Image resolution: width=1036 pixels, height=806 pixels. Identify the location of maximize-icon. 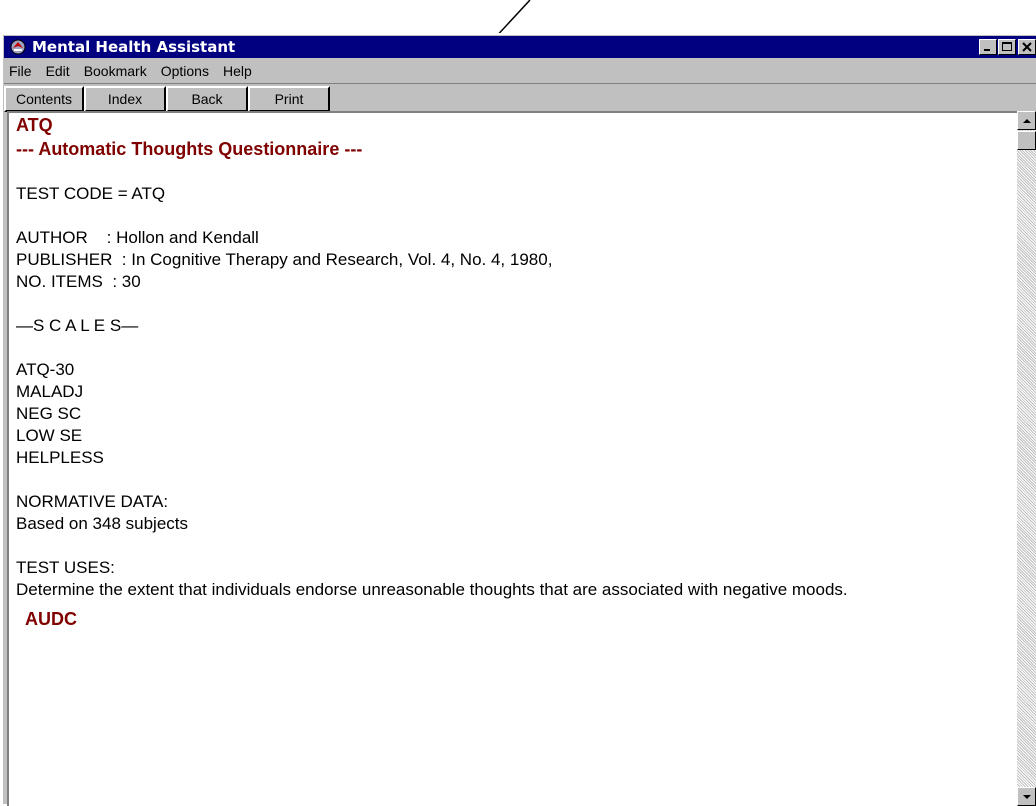
(1007, 46).